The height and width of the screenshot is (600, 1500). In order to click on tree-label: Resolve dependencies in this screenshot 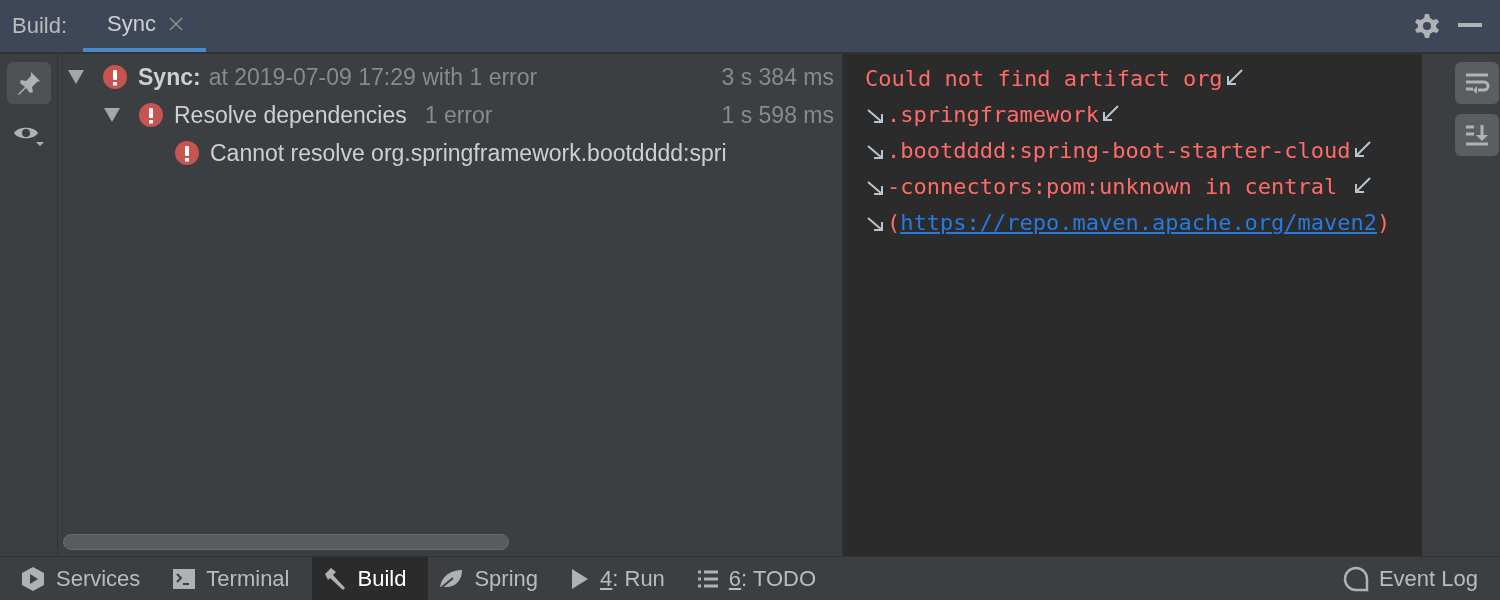, I will do `click(290, 115)`.